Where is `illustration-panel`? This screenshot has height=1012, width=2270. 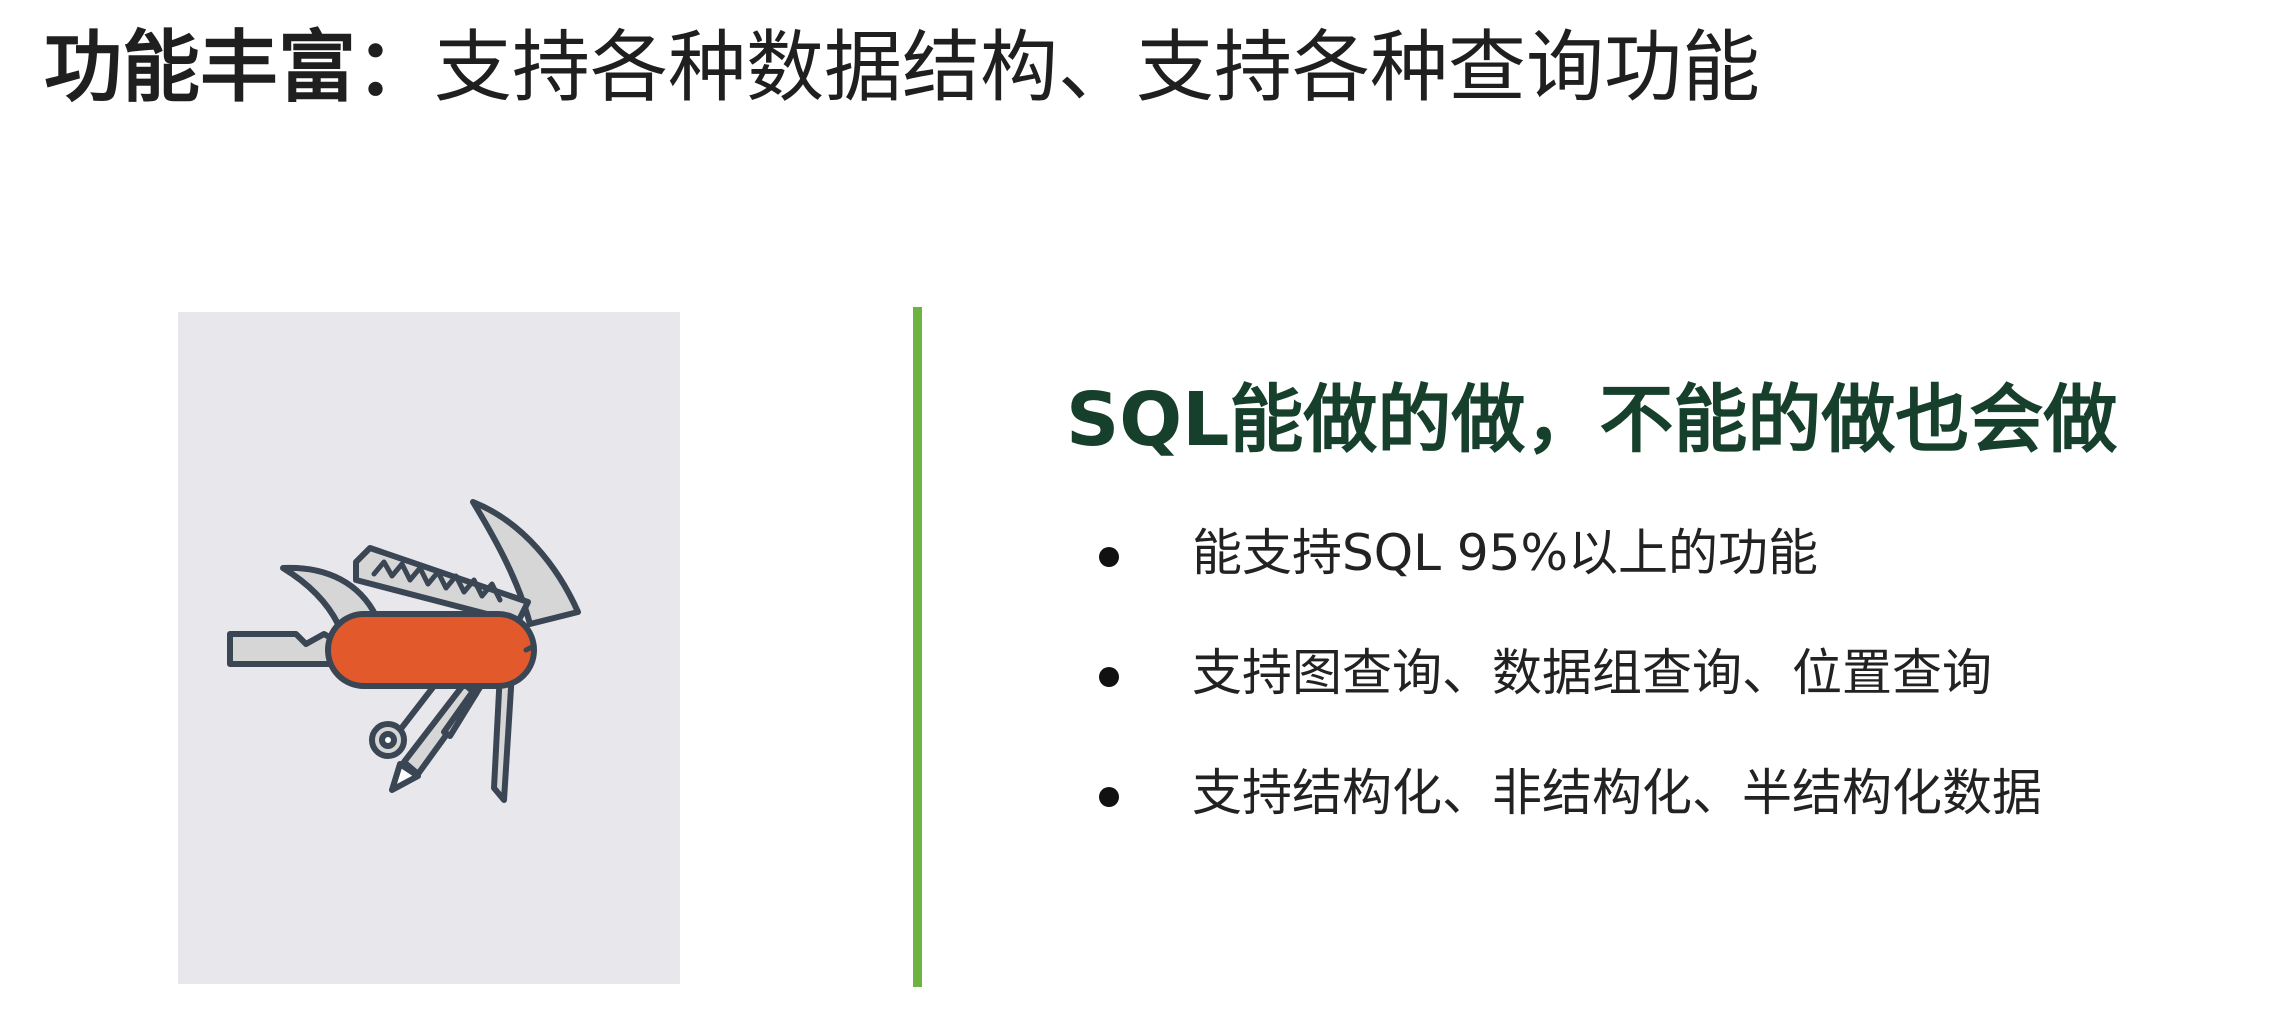
illustration-panel is located at coordinates (429, 648).